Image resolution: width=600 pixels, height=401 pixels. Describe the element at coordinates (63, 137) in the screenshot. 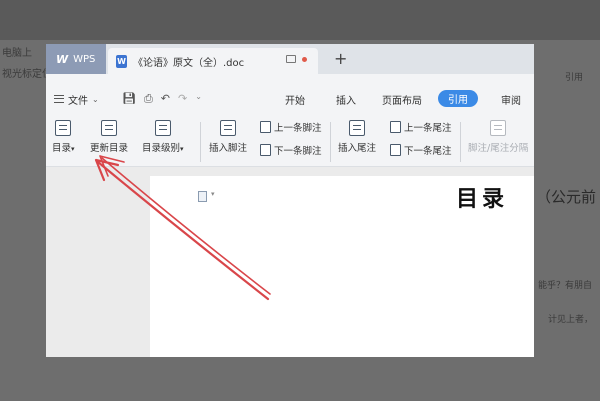

I see `toc-button: 目录▾` at that location.